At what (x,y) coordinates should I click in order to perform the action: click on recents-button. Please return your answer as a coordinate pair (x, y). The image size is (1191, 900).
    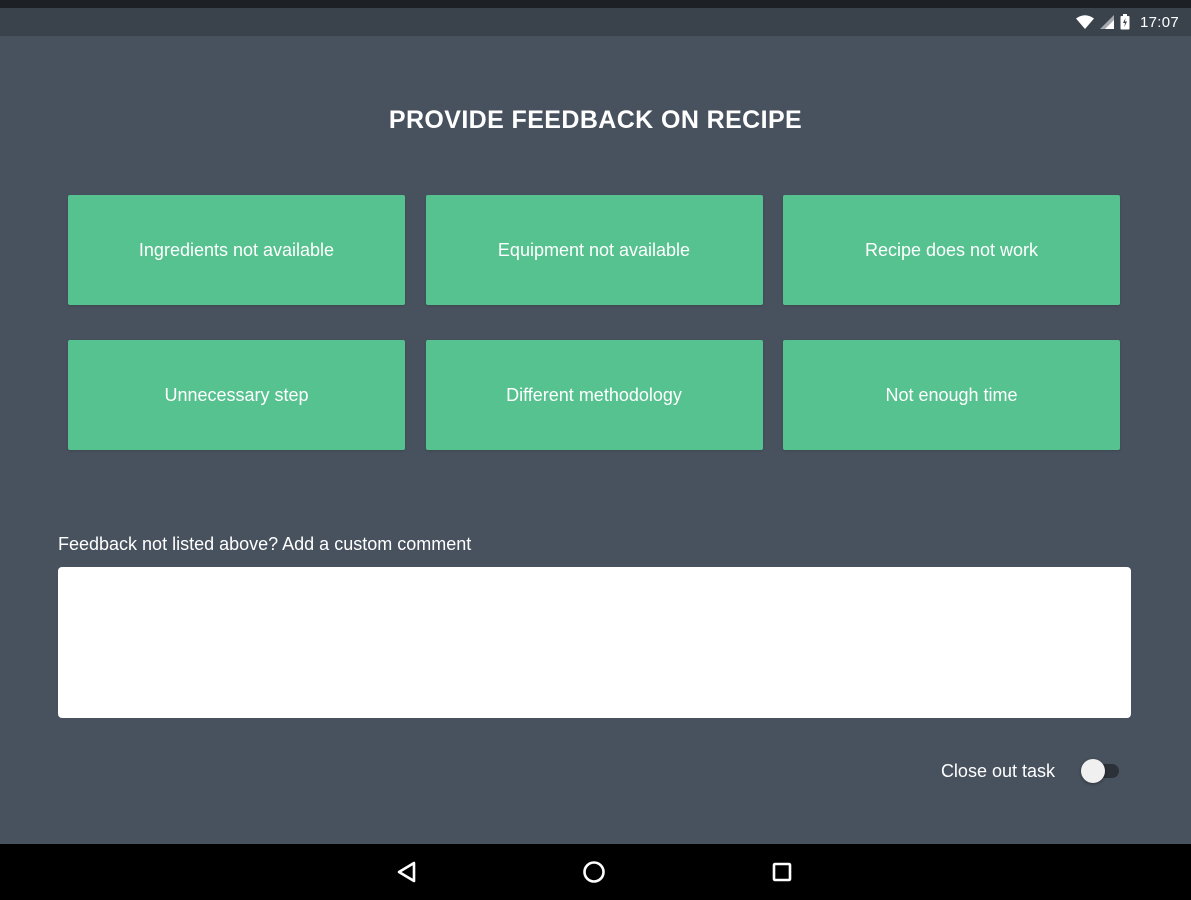
    Looking at the image, I should click on (782, 872).